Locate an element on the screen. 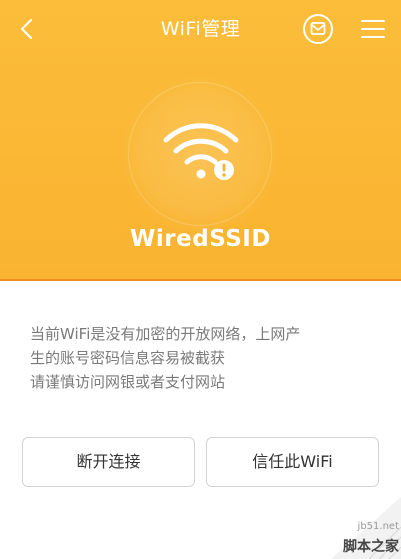 Image resolution: width=401 pixels, height=559 pixels. mail-badge-icon is located at coordinates (318, 29).